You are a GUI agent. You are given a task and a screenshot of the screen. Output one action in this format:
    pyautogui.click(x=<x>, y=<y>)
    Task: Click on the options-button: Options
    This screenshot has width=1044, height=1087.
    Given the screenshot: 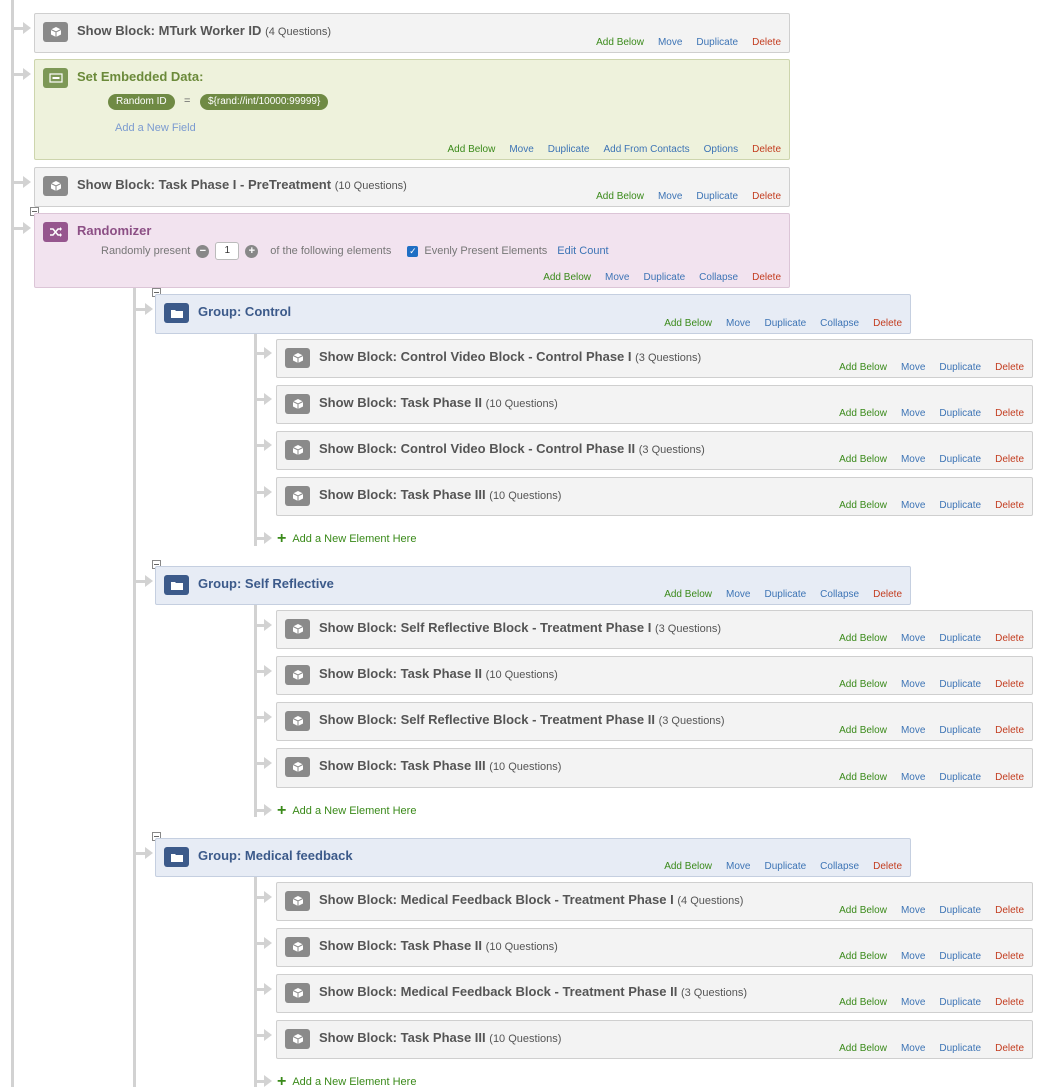 What is the action you would take?
    pyautogui.click(x=721, y=149)
    